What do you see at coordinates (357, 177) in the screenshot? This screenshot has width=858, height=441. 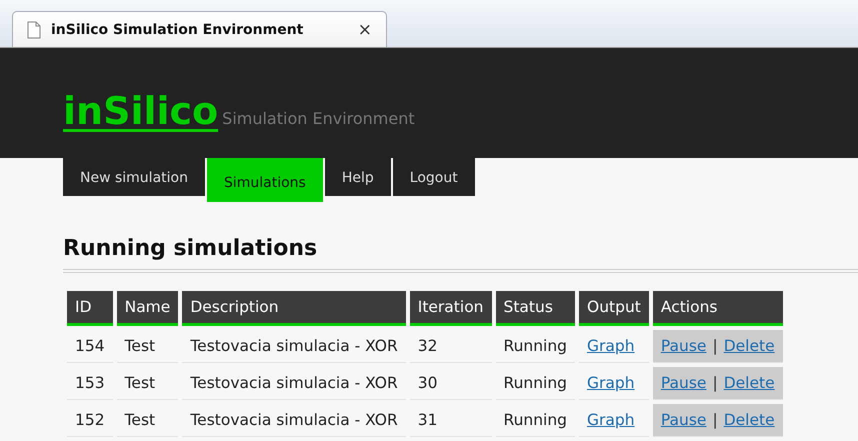 I see `nav-tab: Help` at bounding box center [357, 177].